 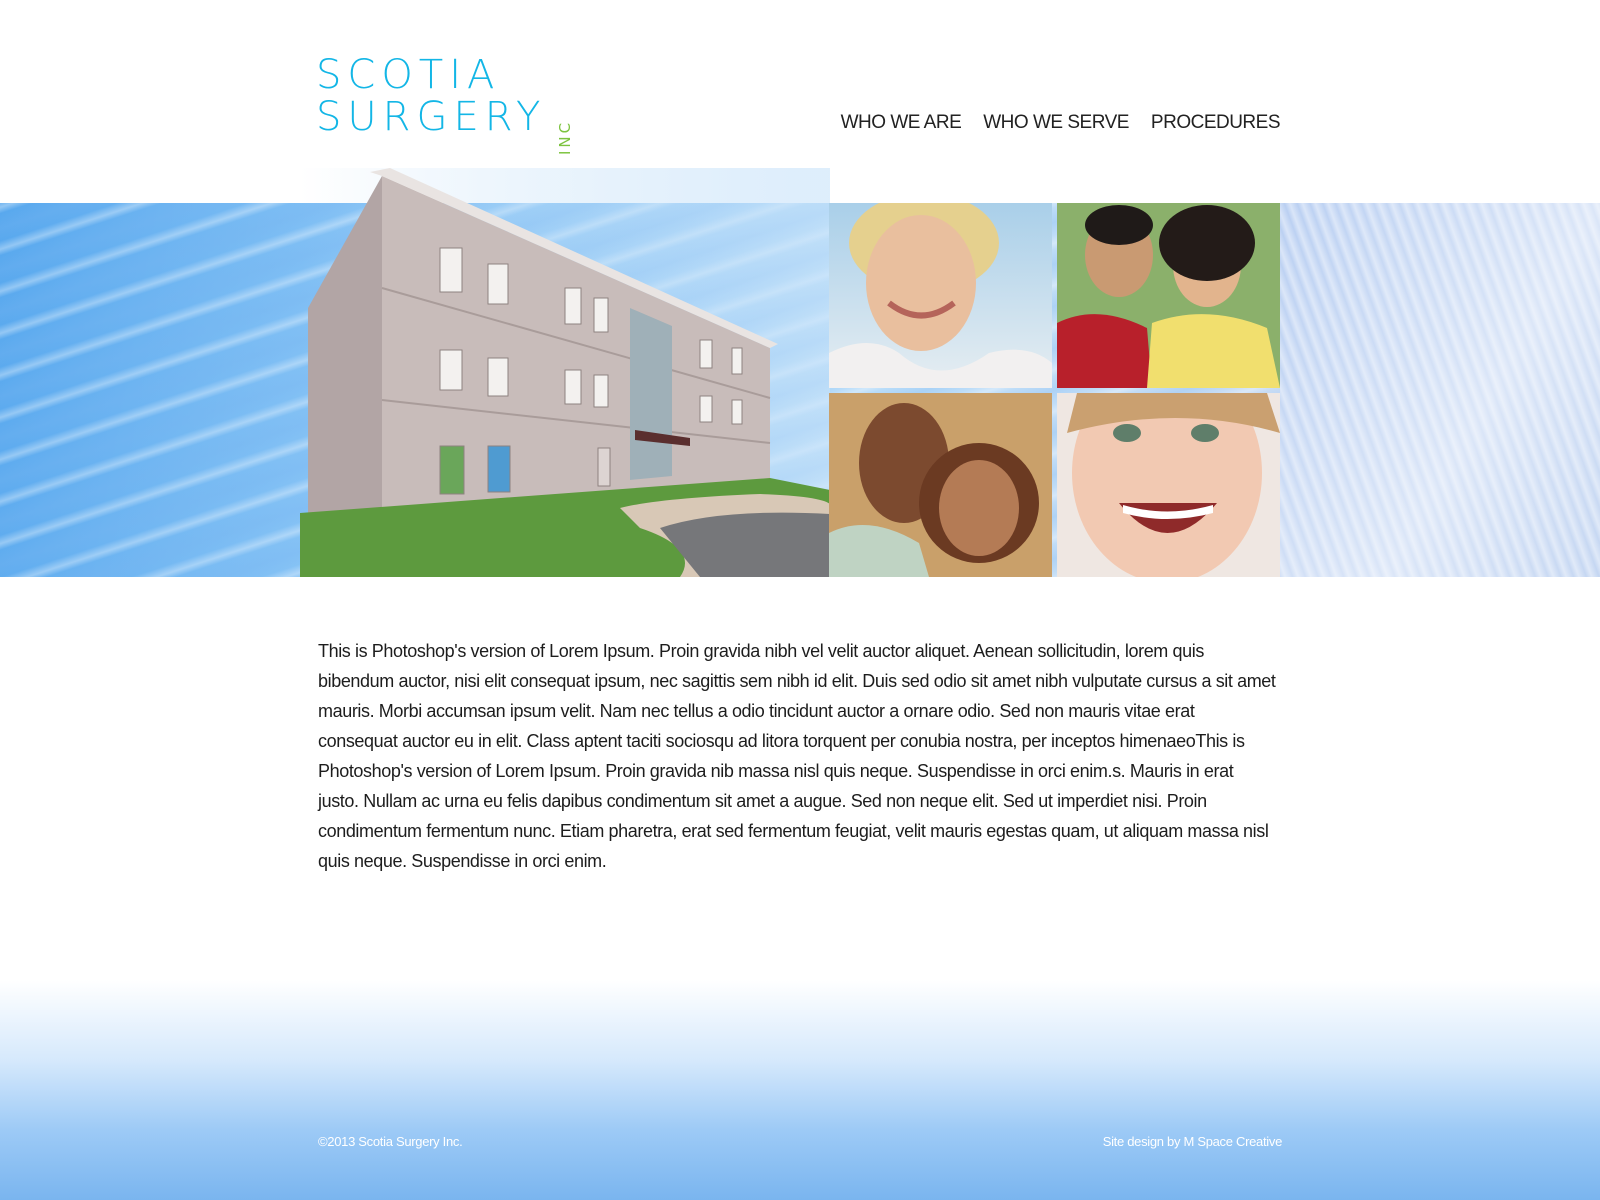 I want to click on photo-smiling-couple, so click(x=940, y=485).